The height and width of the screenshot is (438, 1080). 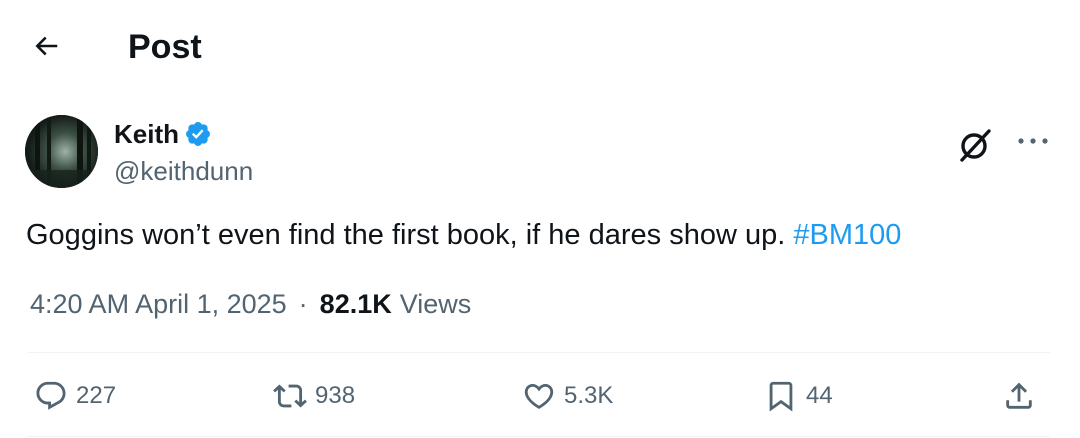 I want to click on tweet-timestamp: 4:20 AM April 1, 2025, so click(x=158, y=304).